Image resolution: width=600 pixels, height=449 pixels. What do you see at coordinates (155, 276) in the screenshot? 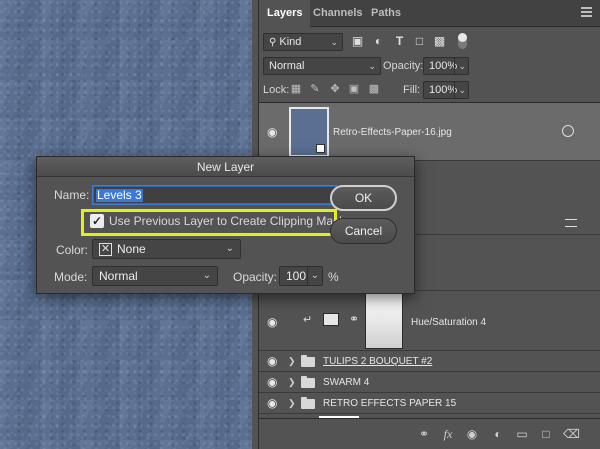
I see `mode-select: Normal ⌄` at bounding box center [155, 276].